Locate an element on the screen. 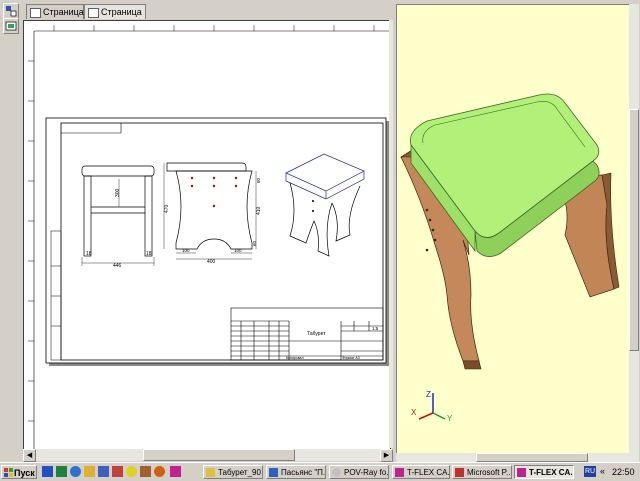  firefox-icon is located at coordinates (159, 471).